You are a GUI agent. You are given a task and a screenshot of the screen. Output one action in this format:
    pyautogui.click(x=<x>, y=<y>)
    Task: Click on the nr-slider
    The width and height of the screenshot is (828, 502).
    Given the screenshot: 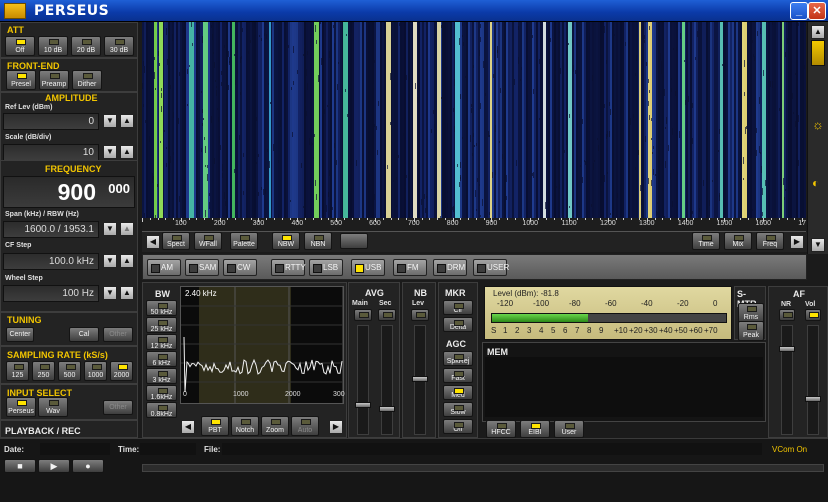 What is the action you would take?
    pyautogui.click(x=787, y=380)
    